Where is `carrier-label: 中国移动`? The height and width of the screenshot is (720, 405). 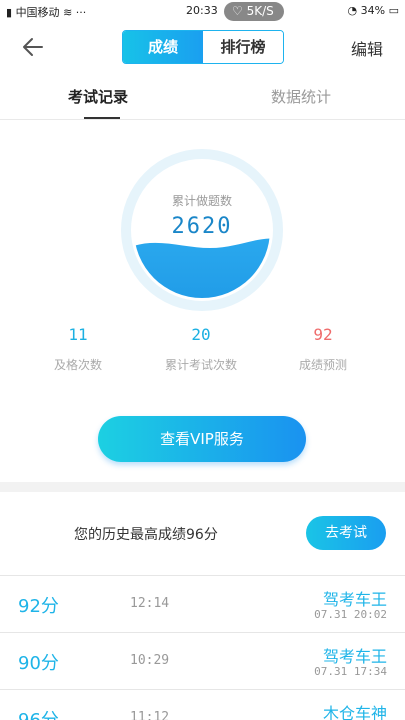 carrier-label: 中国移动 is located at coordinates (37, 12).